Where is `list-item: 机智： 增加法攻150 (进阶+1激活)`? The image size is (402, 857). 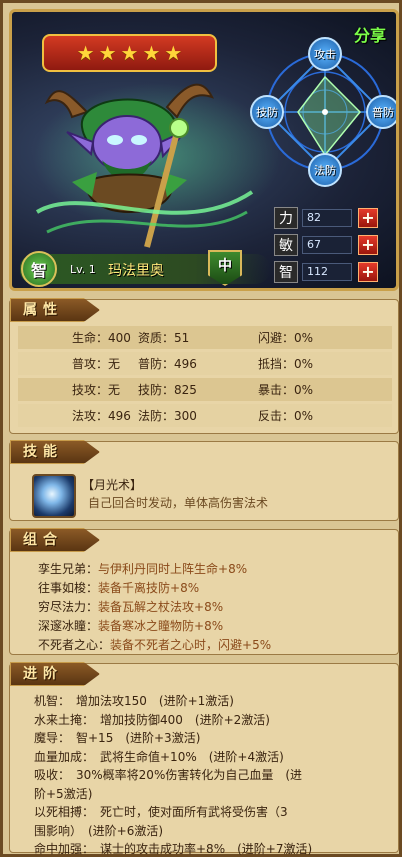
list-item: 机智： 增加法攻150 (进阶+1激活) is located at coordinates (134, 701).